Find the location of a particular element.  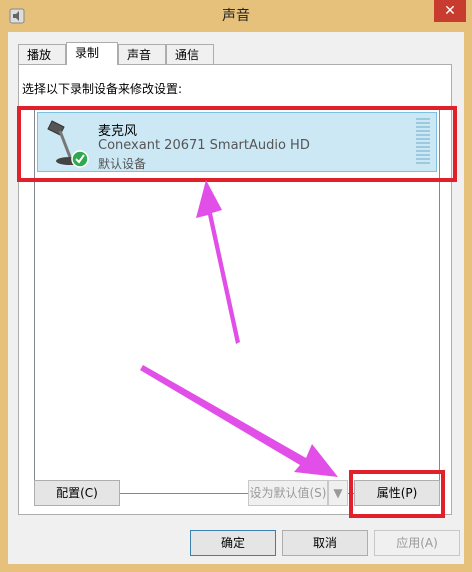

tab-recording: 录制 is located at coordinates (92, 53).